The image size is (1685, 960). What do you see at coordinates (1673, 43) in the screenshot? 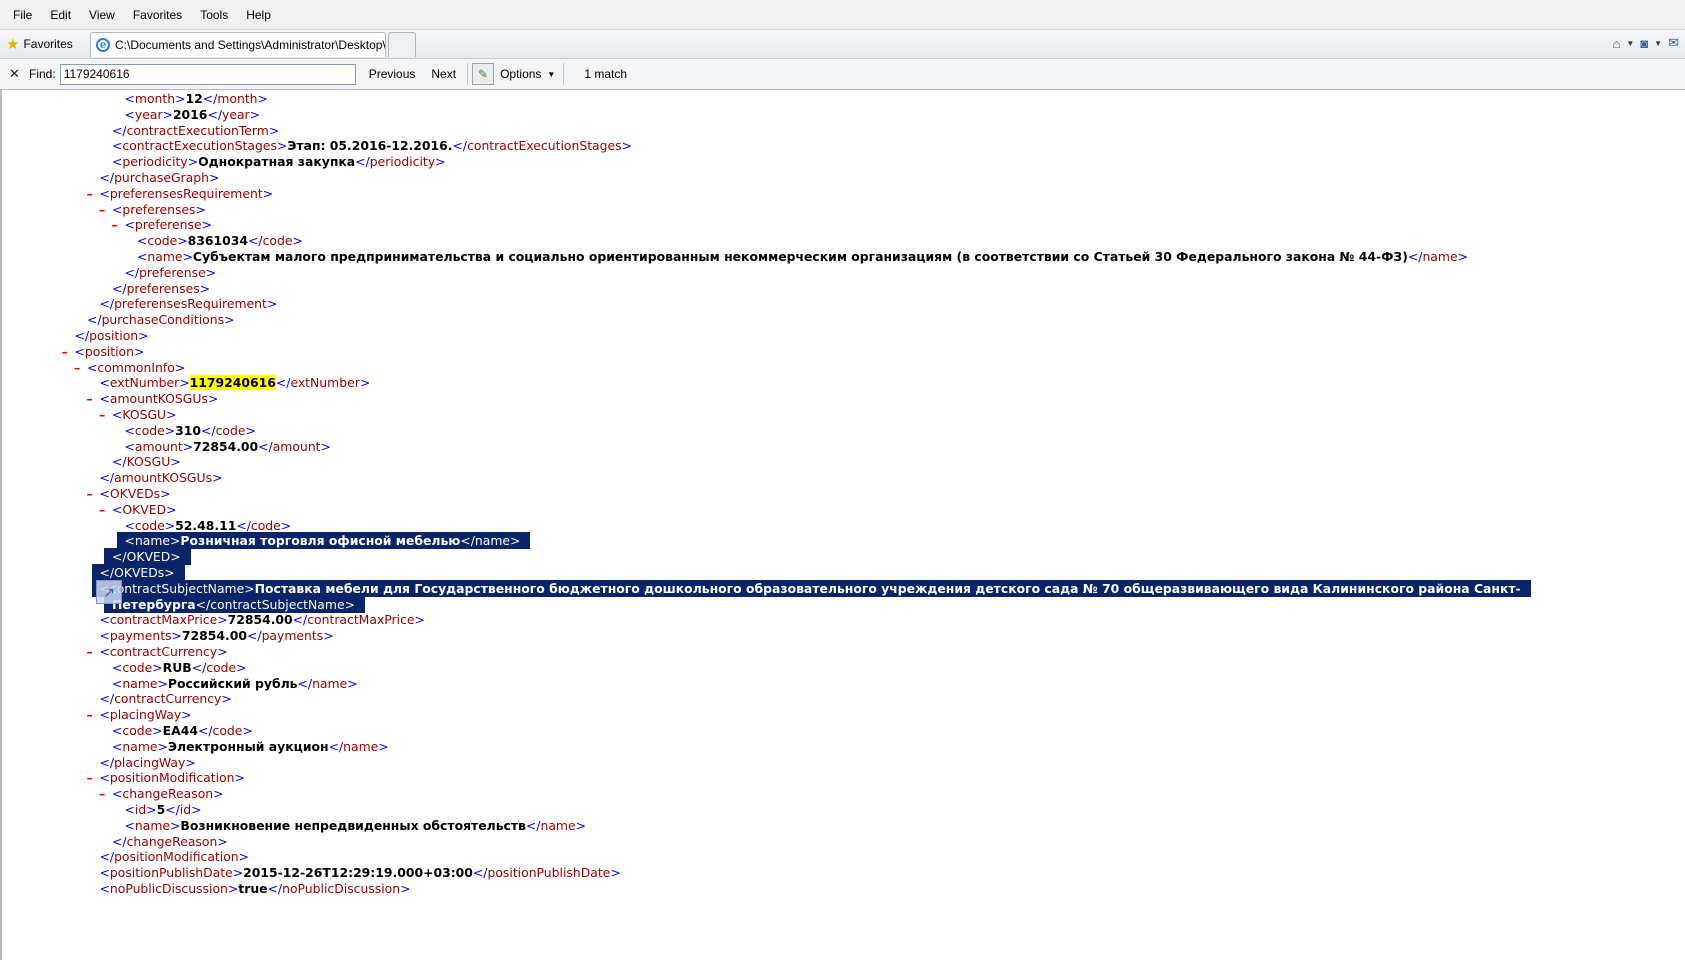
I see `mail-icon: ✉` at bounding box center [1673, 43].